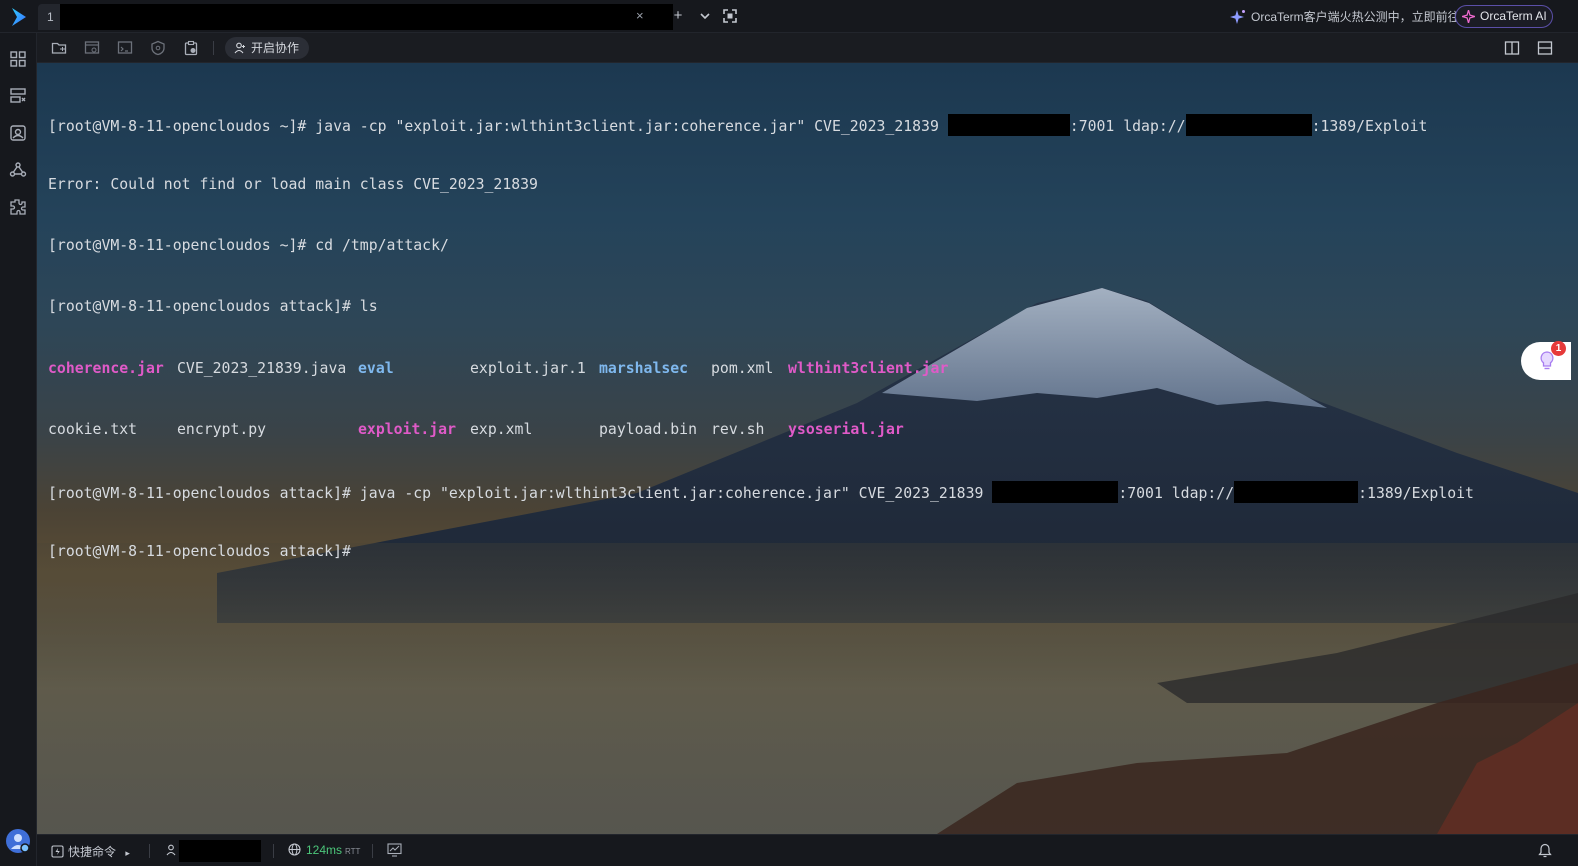  I want to click on apps-grid-icon, so click(18, 59).